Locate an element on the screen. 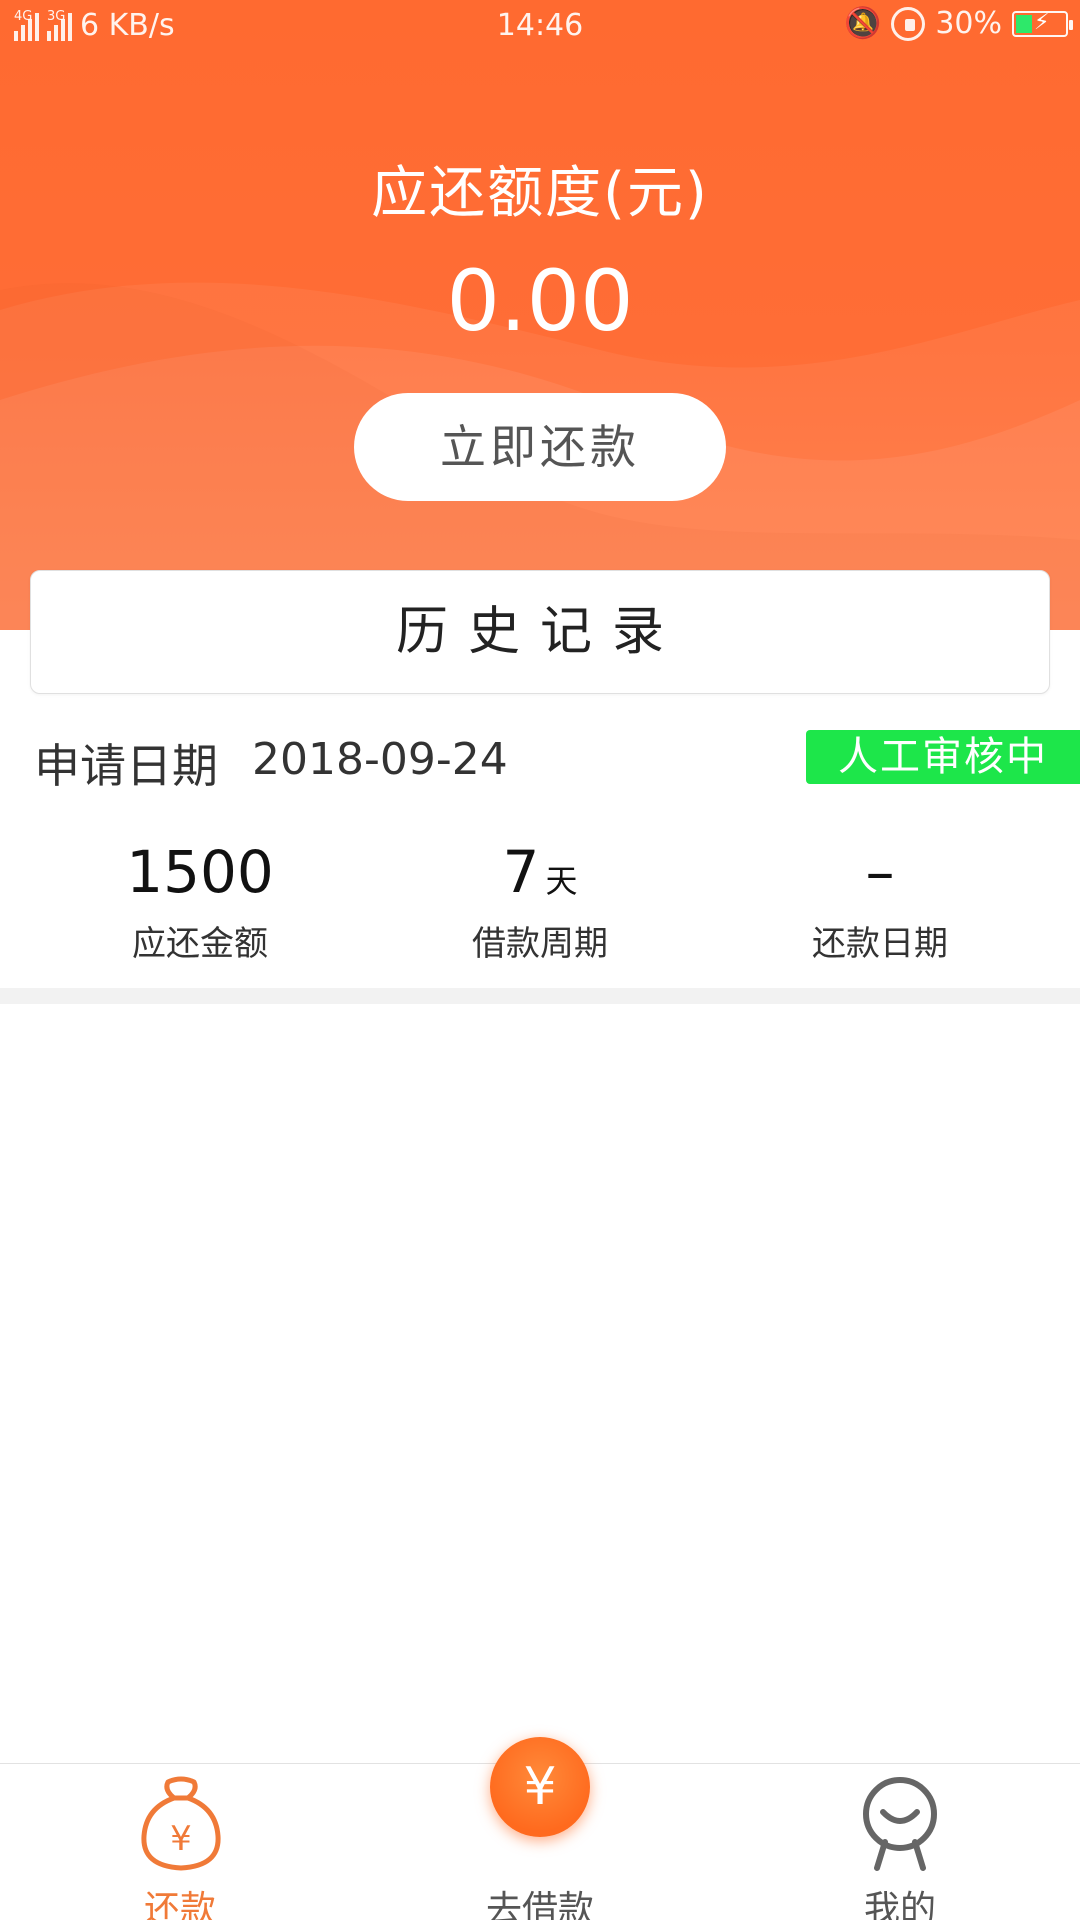  nav-repay-tab: ¥ 还款 is located at coordinates (180, 1842).